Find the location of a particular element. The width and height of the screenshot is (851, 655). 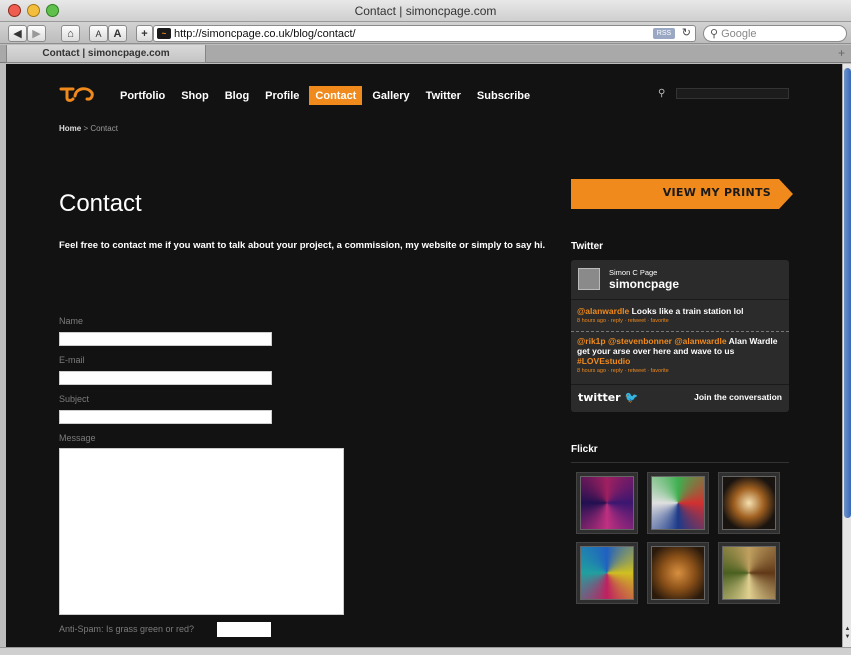

scrollbar-thumb is located at coordinates (847, 293).